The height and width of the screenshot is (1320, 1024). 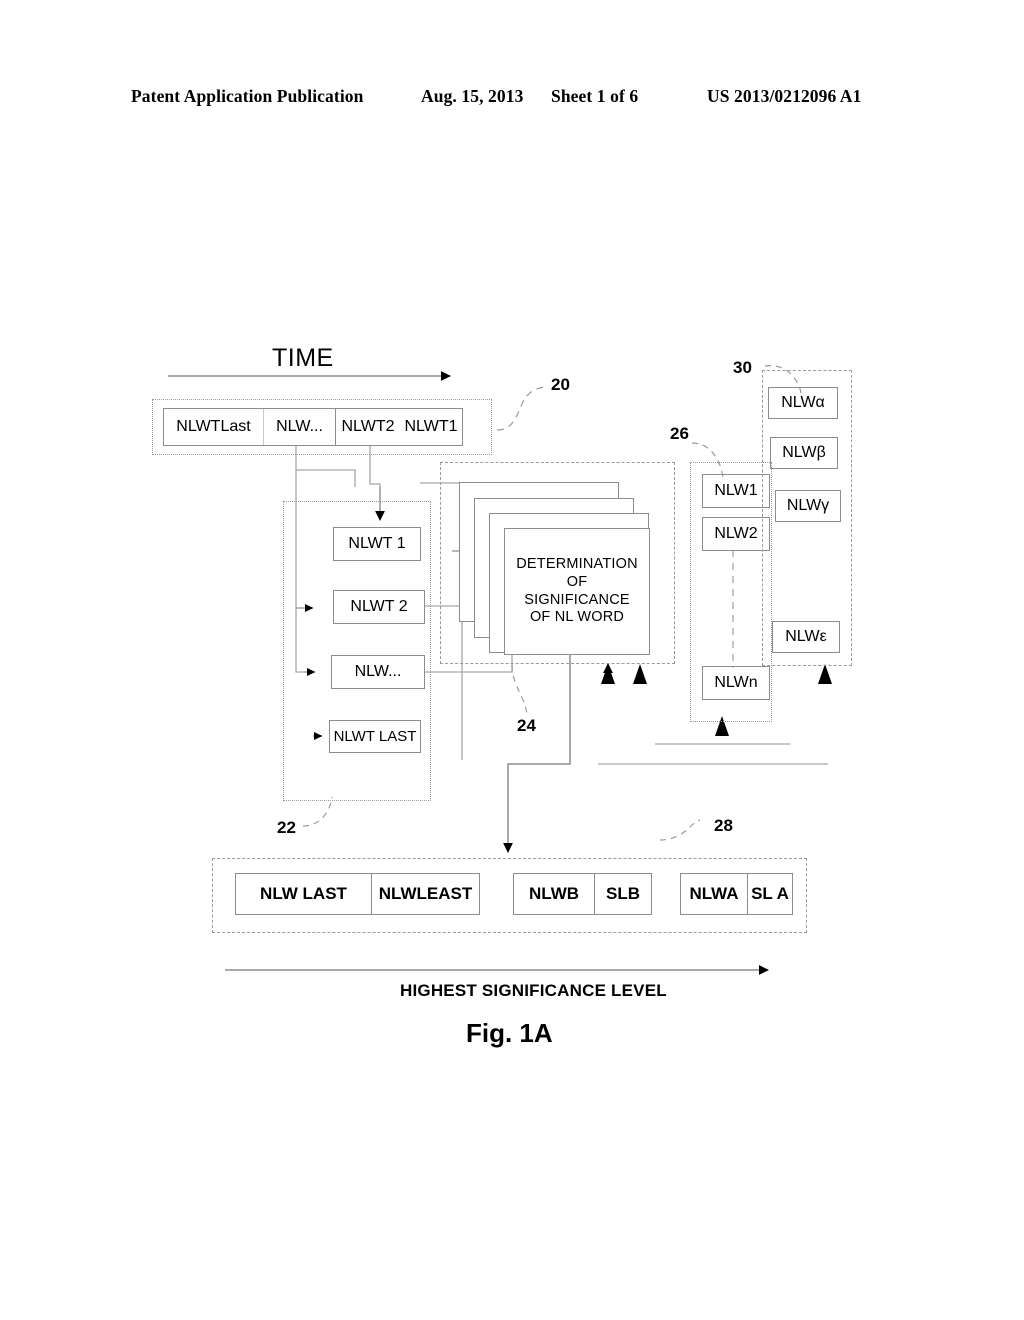 I want to click on ref-numeral-28: 28, so click(x=723, y=825).